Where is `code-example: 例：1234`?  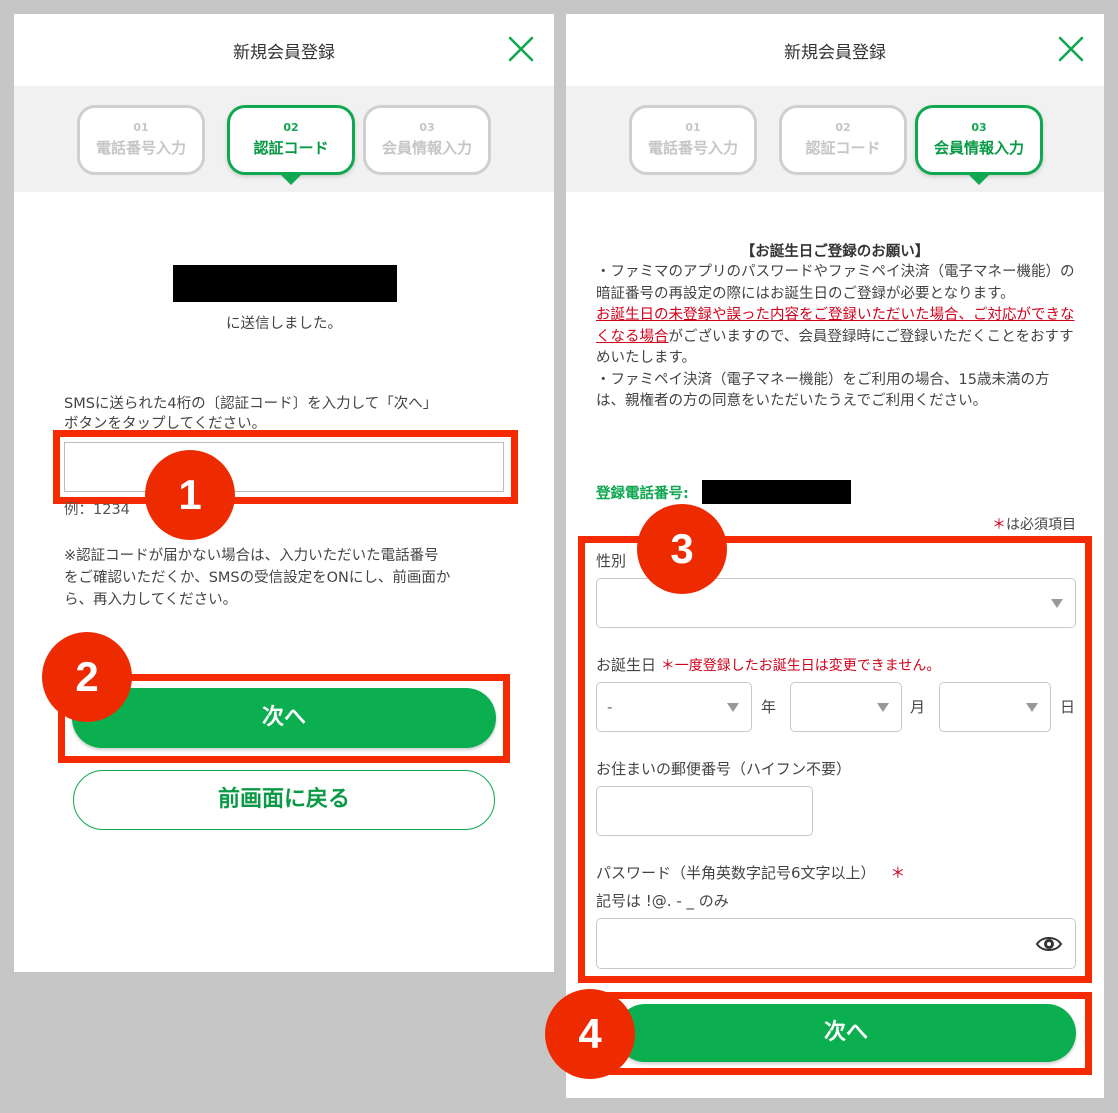
code-example: 例：1234 is located at coordinates (97, 510).